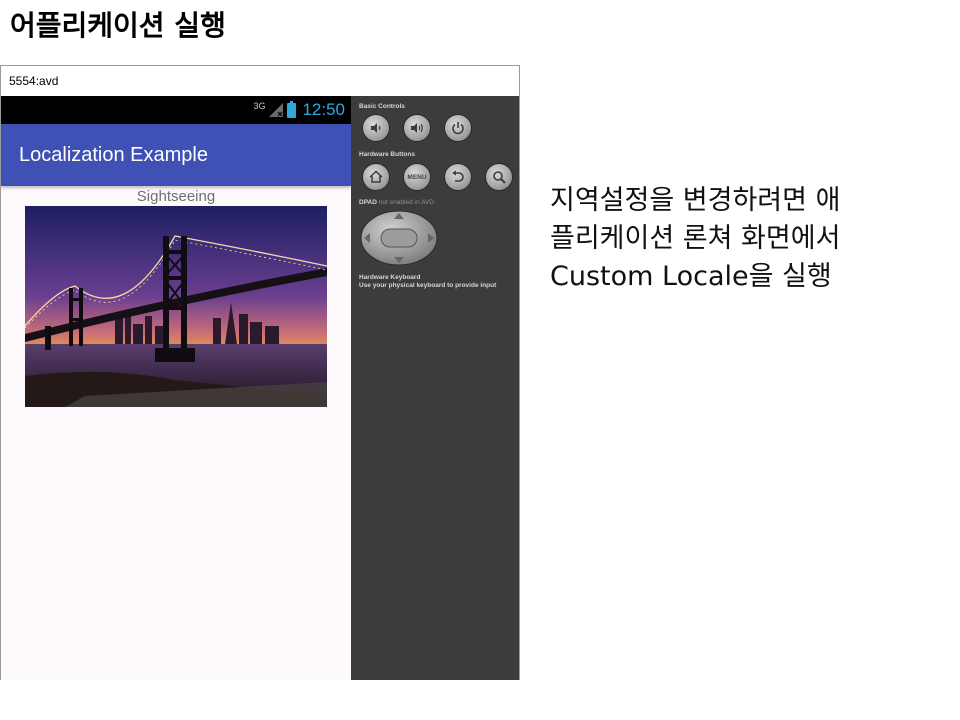 This screenshot has height=720, width=960. I want to click on note-line: Custom Locale을 실행, so click(691, 276).